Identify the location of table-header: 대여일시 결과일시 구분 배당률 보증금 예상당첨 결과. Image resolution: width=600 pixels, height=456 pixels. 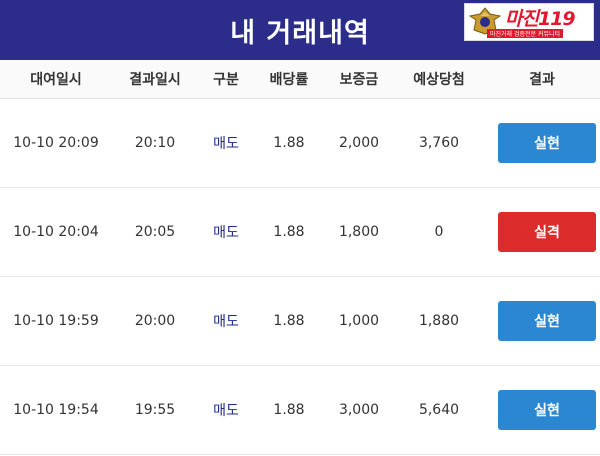
(300, 79).